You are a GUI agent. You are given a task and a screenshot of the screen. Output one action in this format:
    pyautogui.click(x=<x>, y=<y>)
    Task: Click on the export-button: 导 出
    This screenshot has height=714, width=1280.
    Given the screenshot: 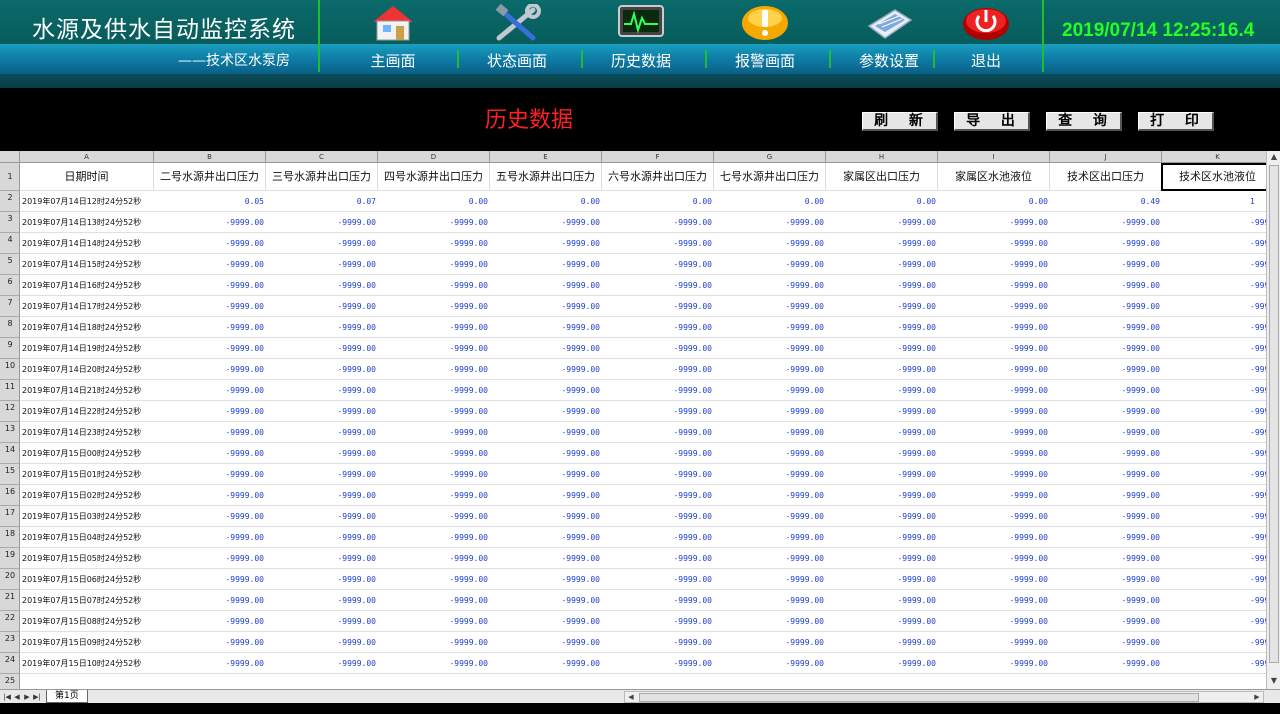 What is the action you would take?
    pyautogui.click(x=992, y=121)
    